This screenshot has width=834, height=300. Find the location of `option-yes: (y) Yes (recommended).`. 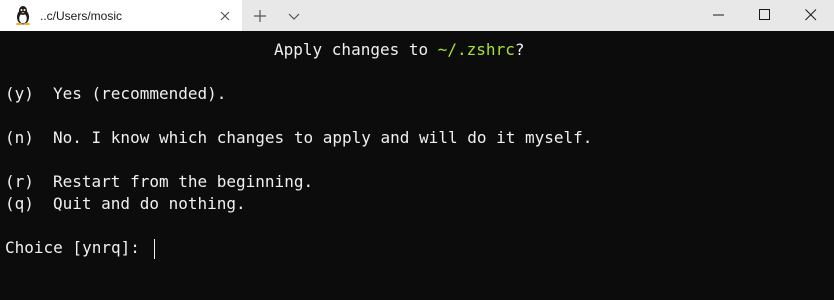

option-yes: (y) Yes (recommended). is located at coordinates (115, 94).